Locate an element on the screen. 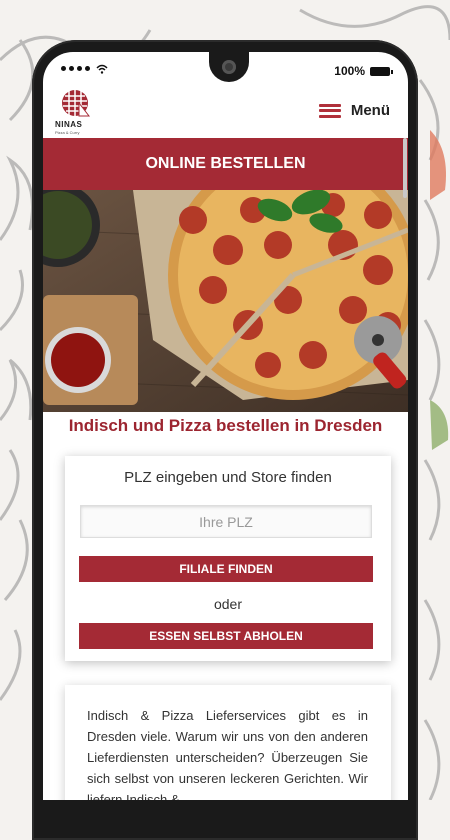 The height and width of the screenshot is (840, 450). battery-icon is located at coordinates (381, 71).